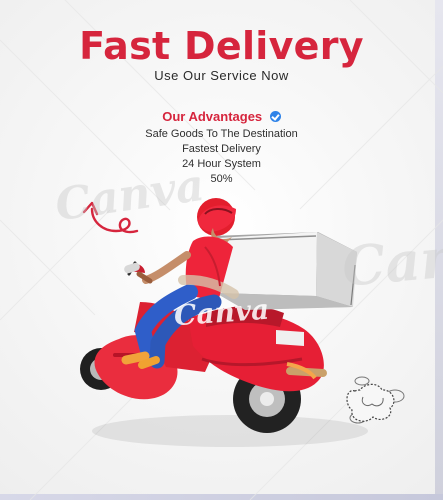 The image size is (443, 500). I want to click on poster-subtitle: Use Our Service Now, so click(221, 75).